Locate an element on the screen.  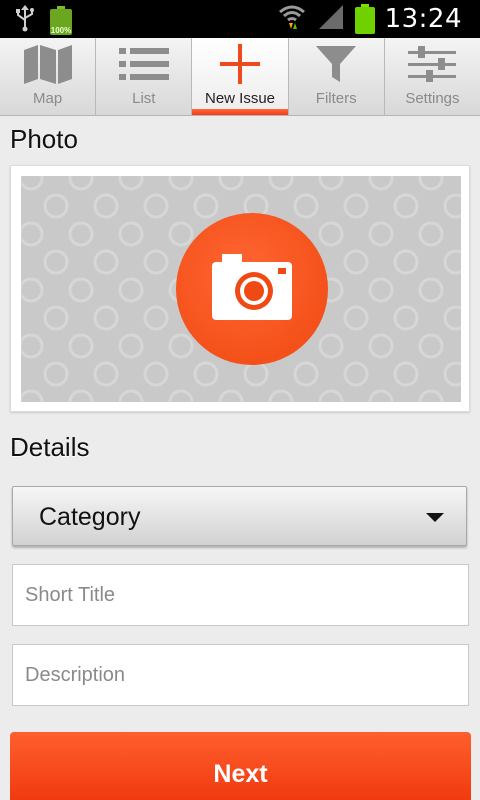
tab-bar: Map List New Issue Filters Settings is located at coordinates (240, 77).